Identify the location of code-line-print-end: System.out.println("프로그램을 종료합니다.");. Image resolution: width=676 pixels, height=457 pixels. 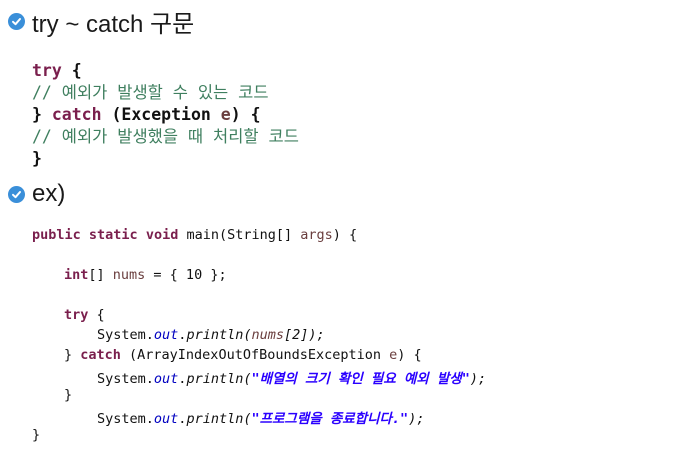
(261, 419).